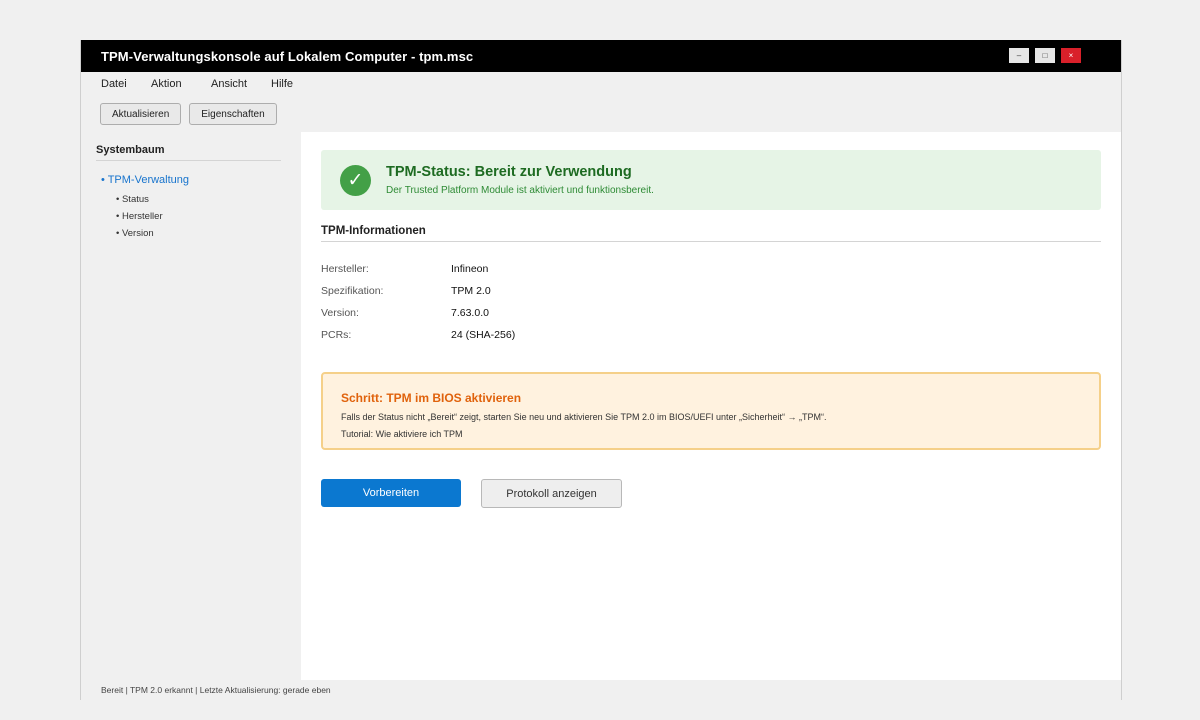 The width and height of the screenshot is (1200, 720). I want to click on show-log-button: Protokoll anzeigen, so click(551, 493).